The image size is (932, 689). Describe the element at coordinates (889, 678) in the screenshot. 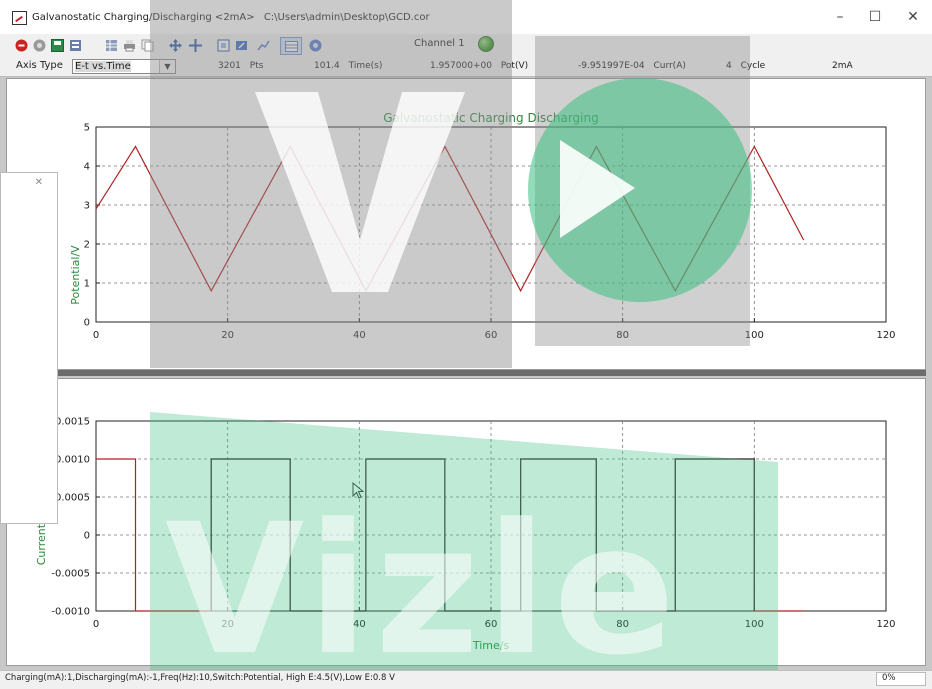

I see `progress-value: 0%` at that location.